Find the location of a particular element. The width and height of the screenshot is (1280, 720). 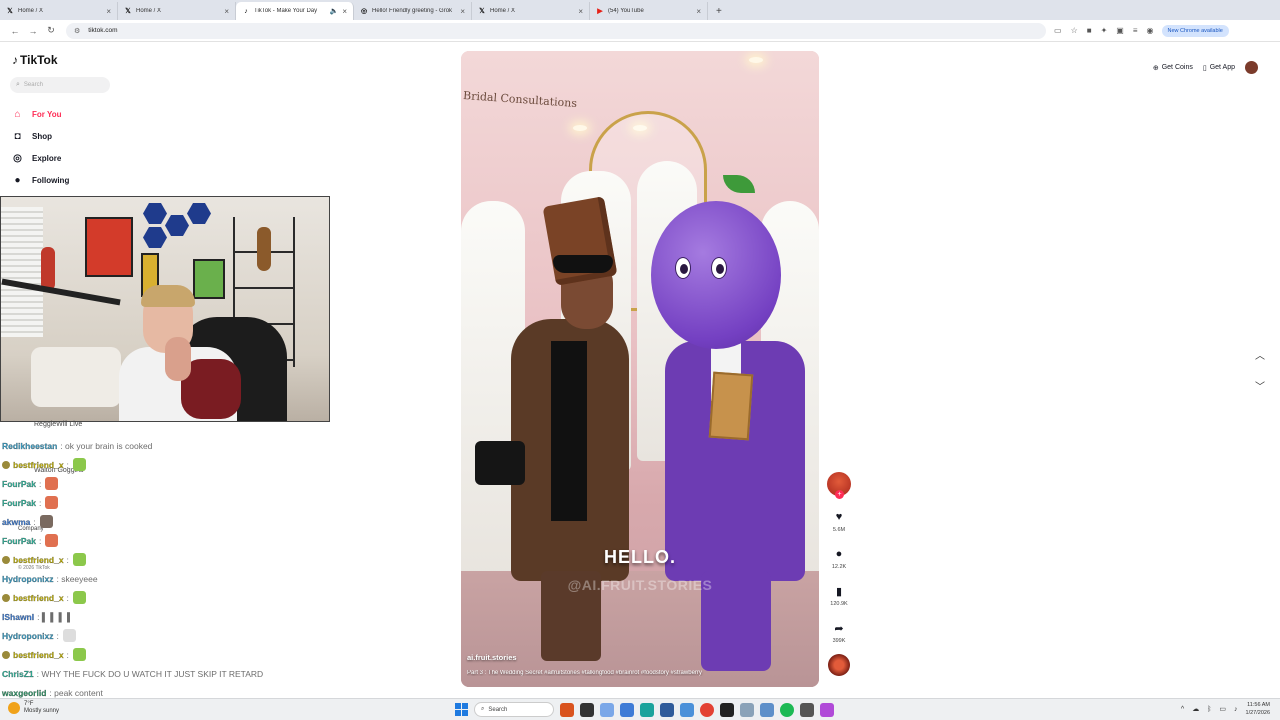

reload-icon: ↻ is located at coordinates (51, 30).